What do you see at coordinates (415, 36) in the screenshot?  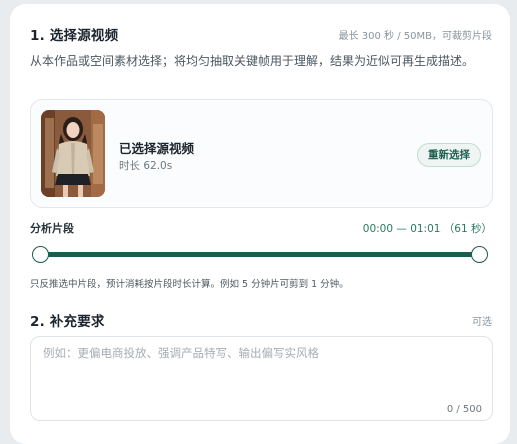 I see `source-limit-note: 最长 300 秒 / 50MB，可裁剪片段` at bounding box center [415, 36].